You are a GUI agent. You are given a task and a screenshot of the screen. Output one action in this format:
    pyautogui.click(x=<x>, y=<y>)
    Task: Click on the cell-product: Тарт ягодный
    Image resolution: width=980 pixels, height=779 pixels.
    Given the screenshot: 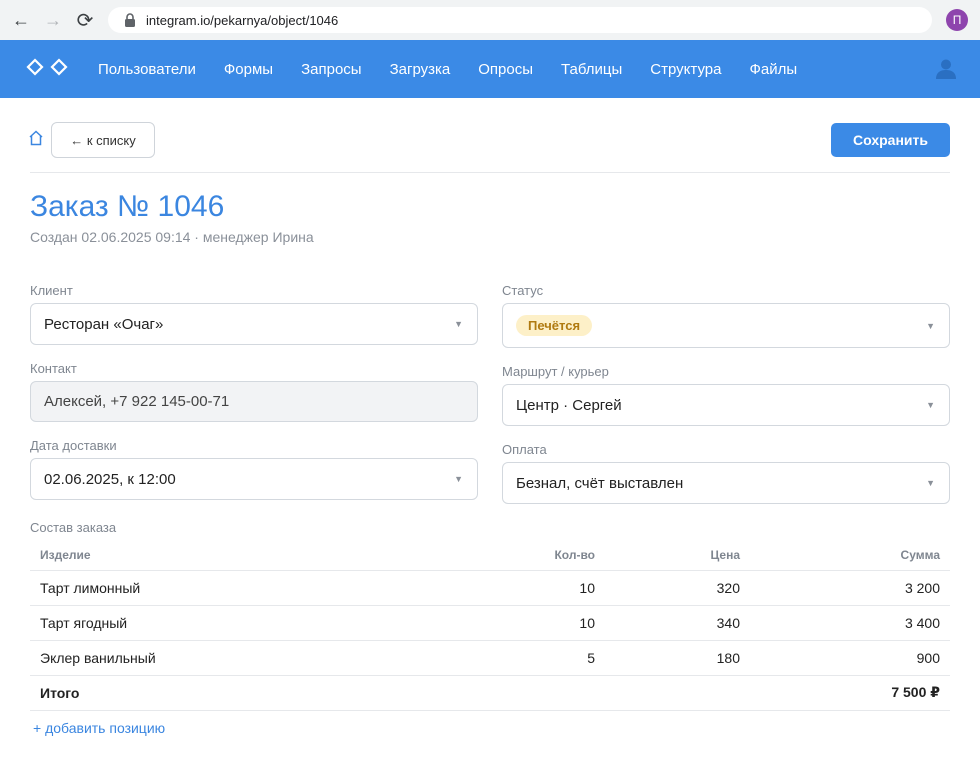 What is the action you would take?
    pyautogui.click(x=240, y=623)
    